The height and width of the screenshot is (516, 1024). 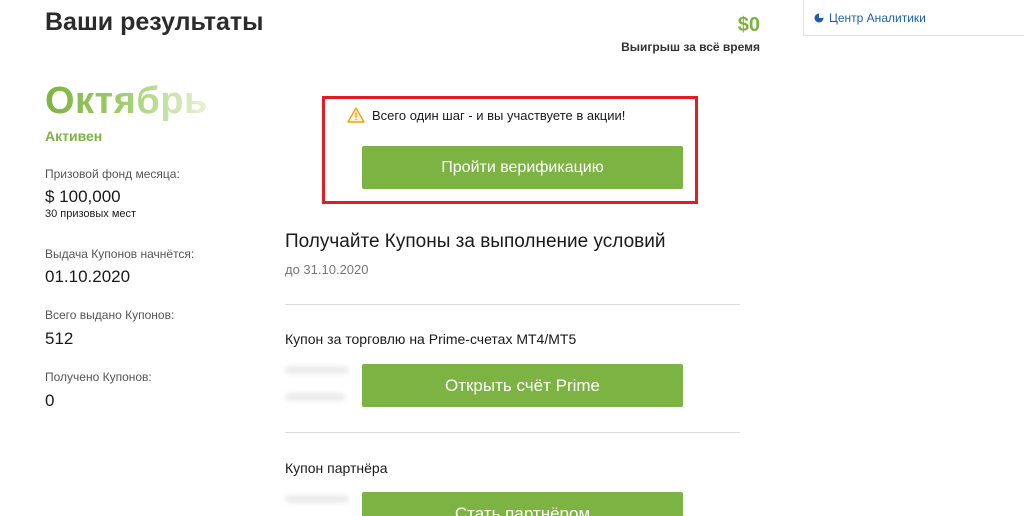 I want to click on received-value: 0, so click(x=50, y=400).